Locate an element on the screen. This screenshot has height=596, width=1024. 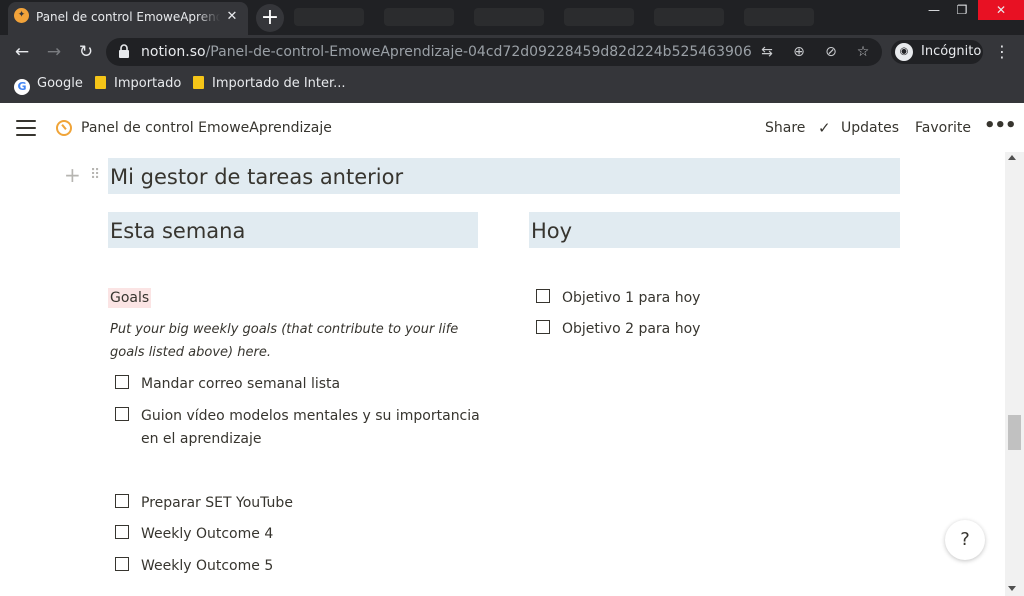
todo-text: Objetivo 1 para hoy is located at coordinates (631, 298).